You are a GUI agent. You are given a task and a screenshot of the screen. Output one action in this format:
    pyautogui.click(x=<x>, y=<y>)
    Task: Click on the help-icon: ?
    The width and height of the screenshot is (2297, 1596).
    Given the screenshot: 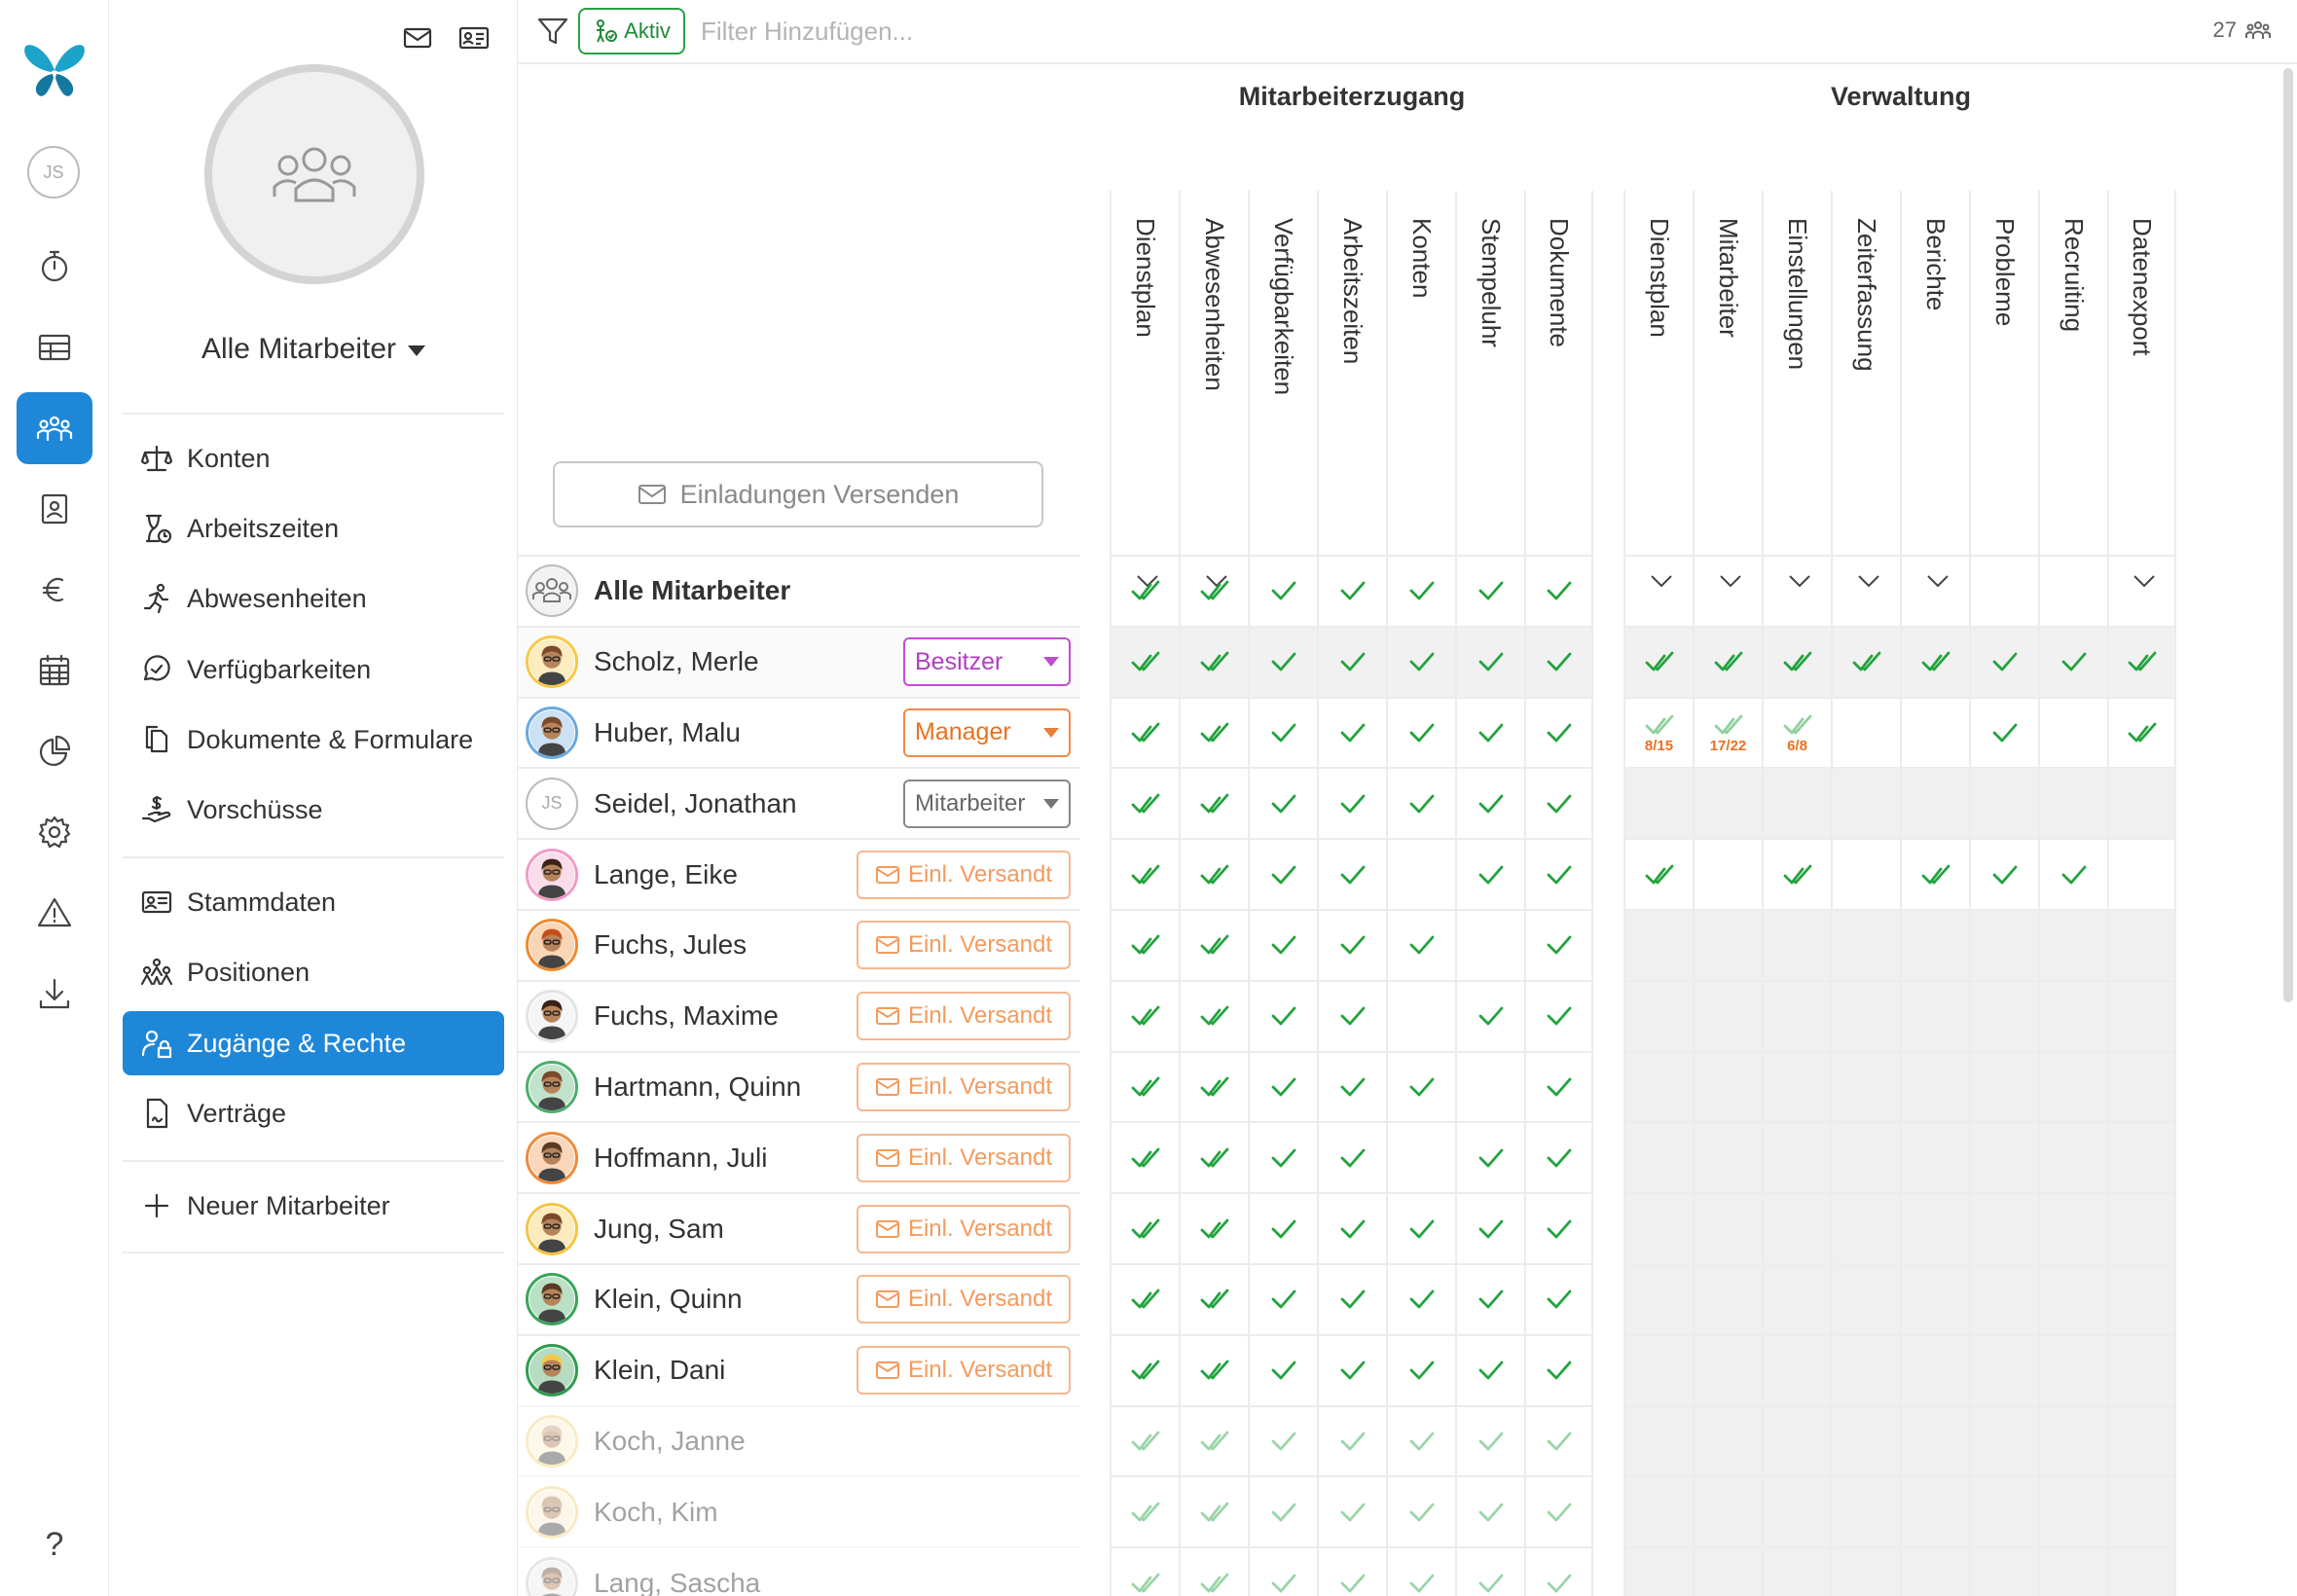 What is the action you would take?
    pyautogui.click(x=55, y=1544)
    